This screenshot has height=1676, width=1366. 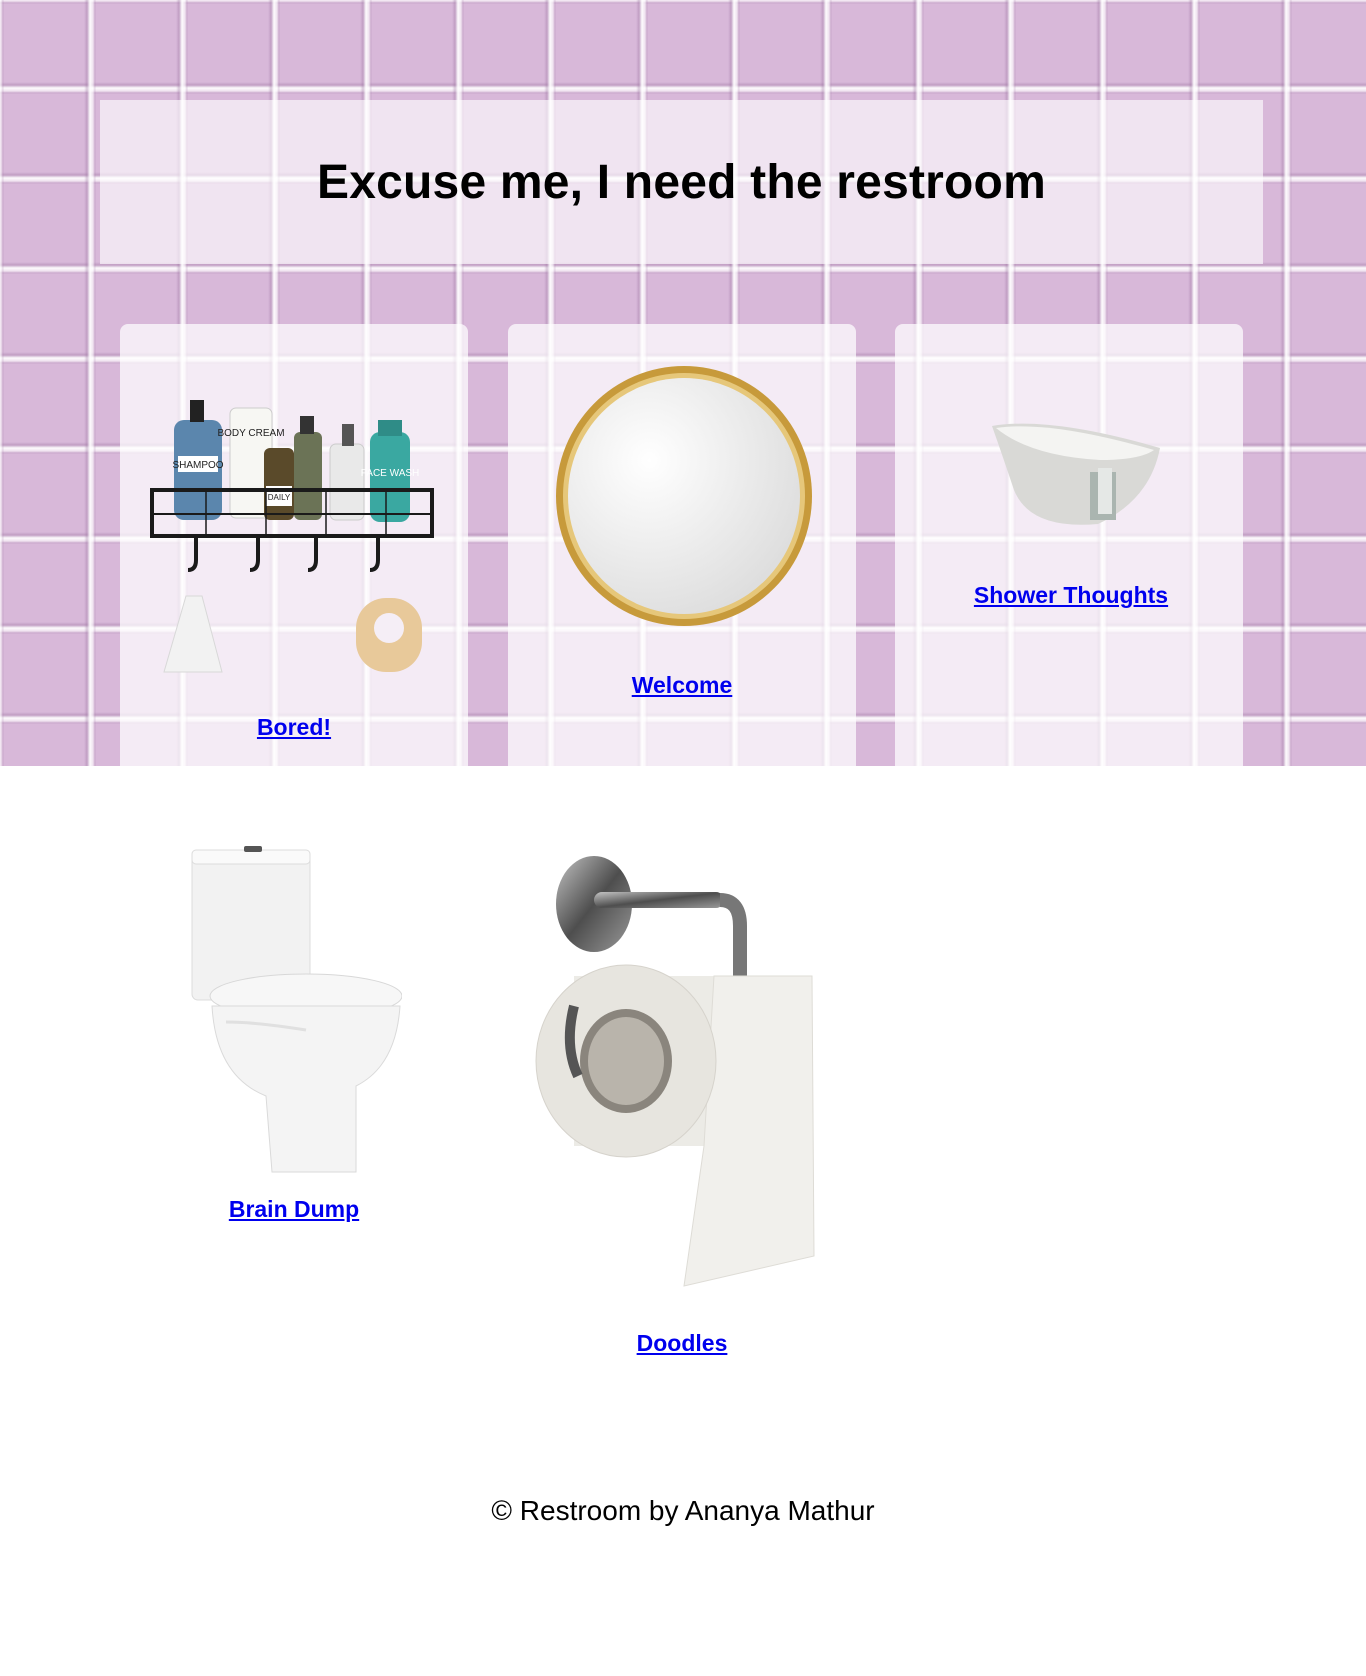 What do you see at coordinates (675, 1071) in the screenshot?
I see `toilet-paper-roll-icon` at bounding box center [675, 1071].